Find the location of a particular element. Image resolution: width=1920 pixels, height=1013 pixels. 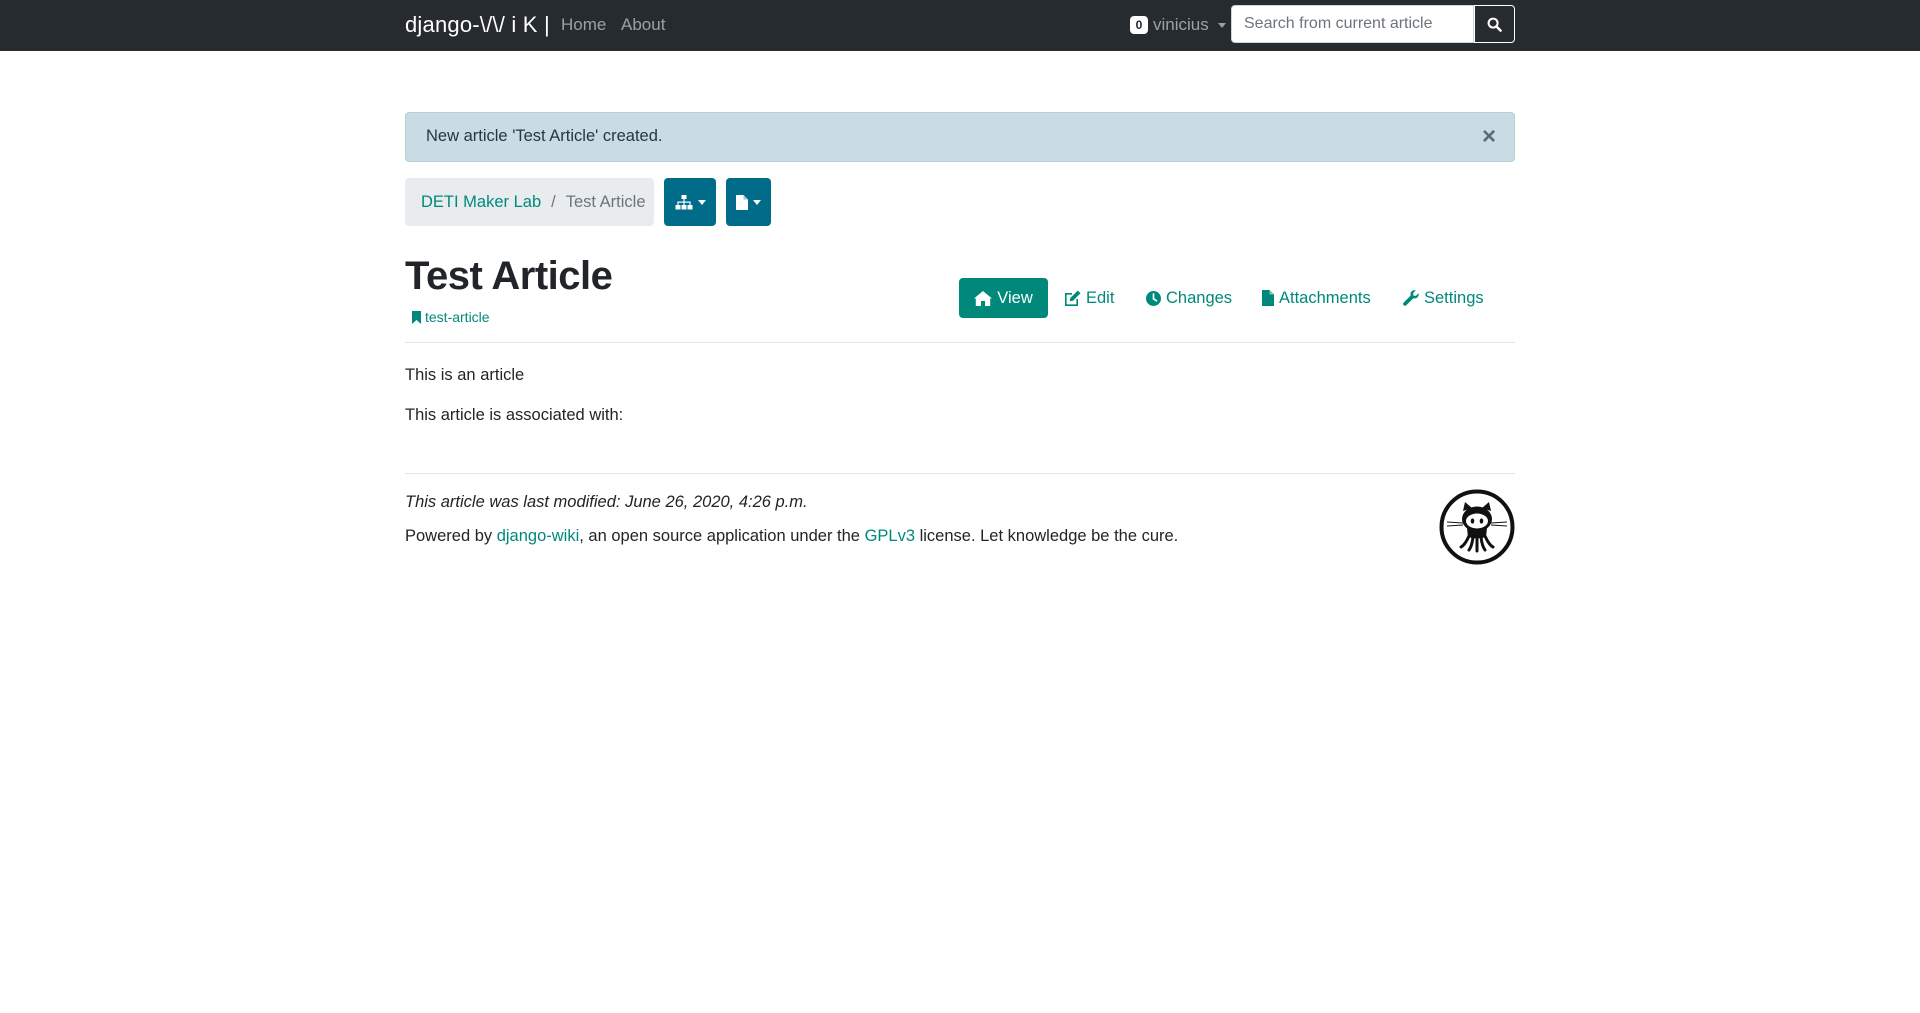

tab-edit: Edit is located at coordinates (1089, 298).